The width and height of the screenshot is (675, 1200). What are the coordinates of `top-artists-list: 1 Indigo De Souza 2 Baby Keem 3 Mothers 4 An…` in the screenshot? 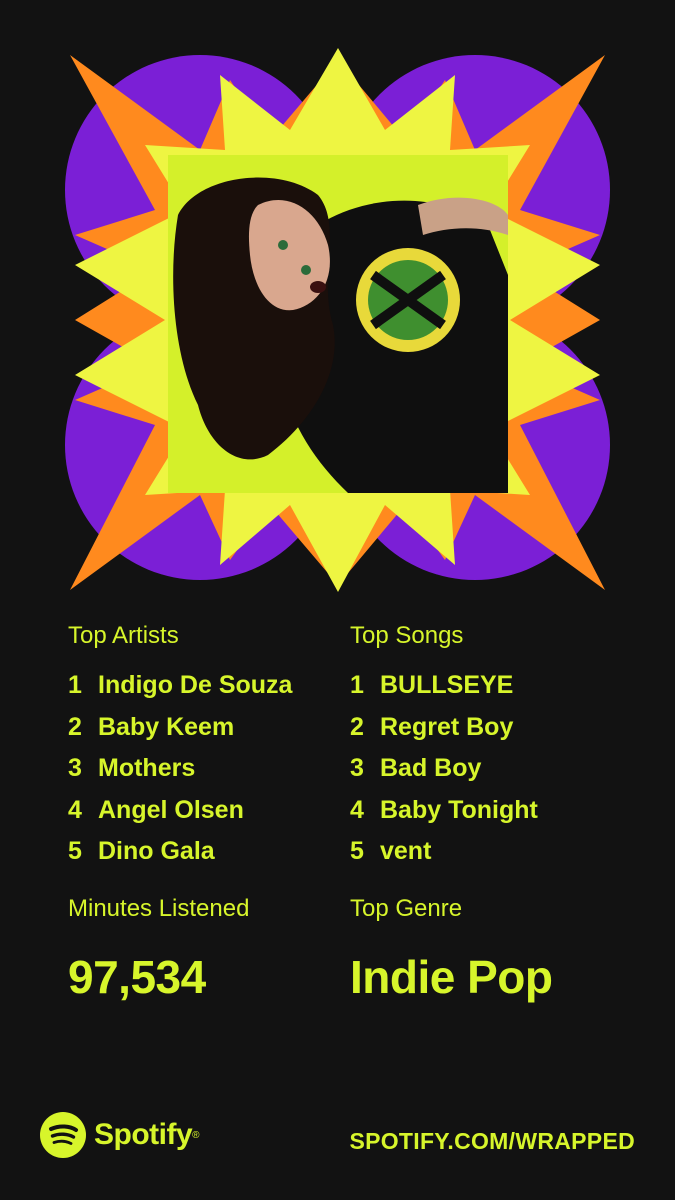 It's located at (218, 774).